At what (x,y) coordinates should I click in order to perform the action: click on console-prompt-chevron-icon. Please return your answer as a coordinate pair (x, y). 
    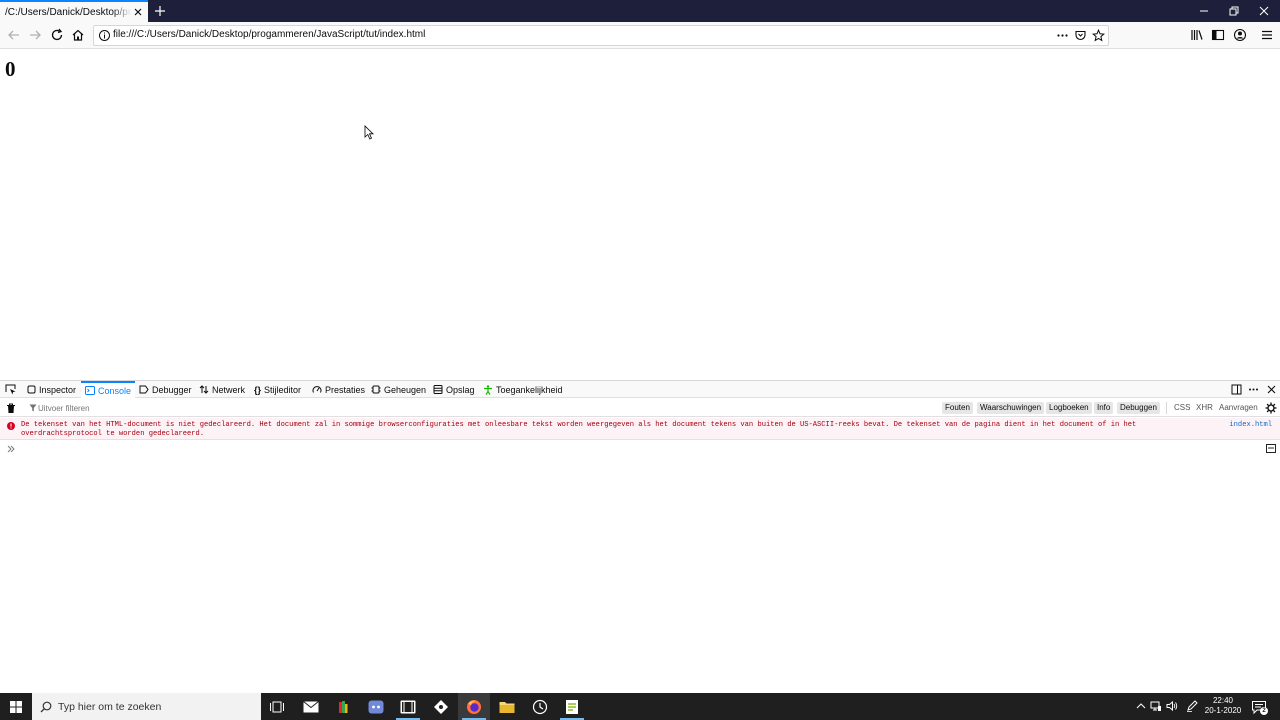
    Looking at the image, I should click on (11, 449).